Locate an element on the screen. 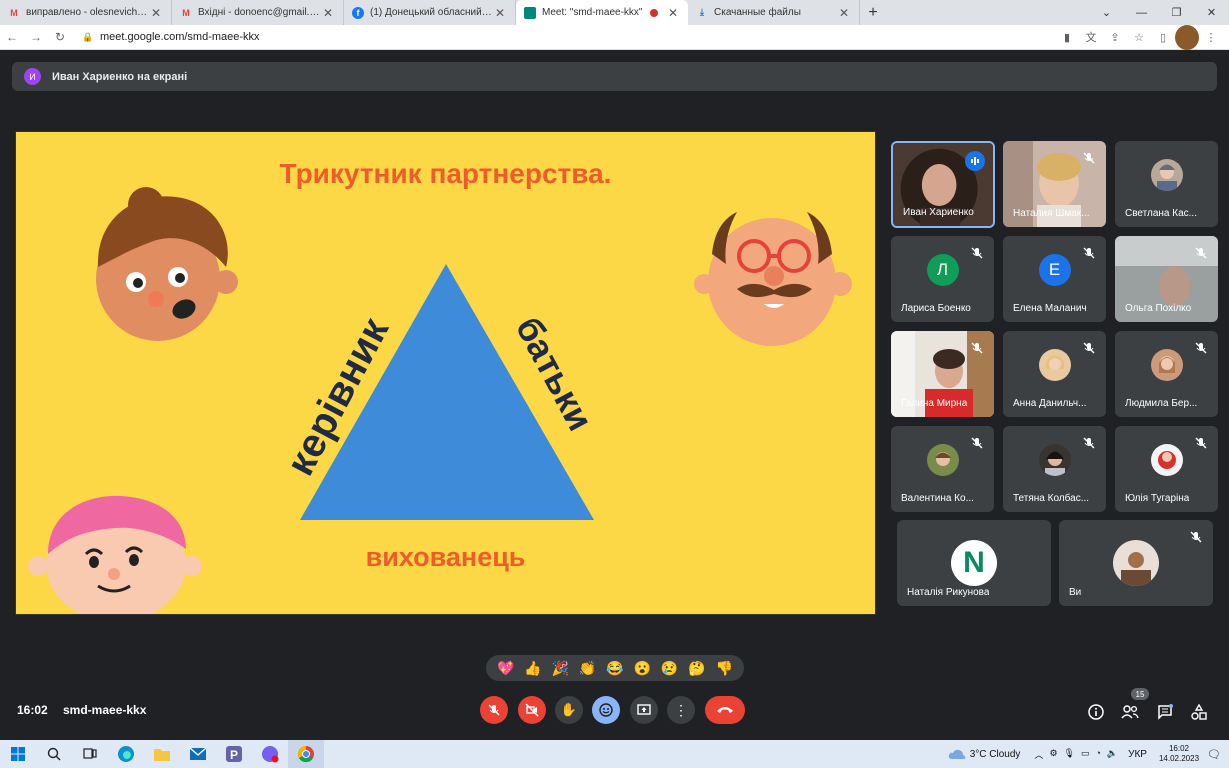 Image resolution: width=1229 pixels, height=768 pixels. participant-name: Ви is located at coordinates (1075, 592).